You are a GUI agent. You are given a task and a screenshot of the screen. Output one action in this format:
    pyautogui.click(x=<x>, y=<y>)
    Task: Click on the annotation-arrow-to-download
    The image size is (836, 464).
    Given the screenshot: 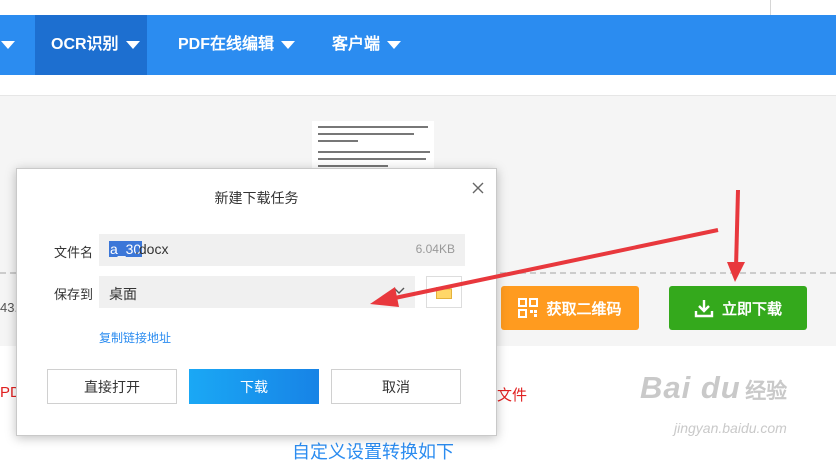 What is the action you would take?
    pyautogui.click(x=736, y=235)
    